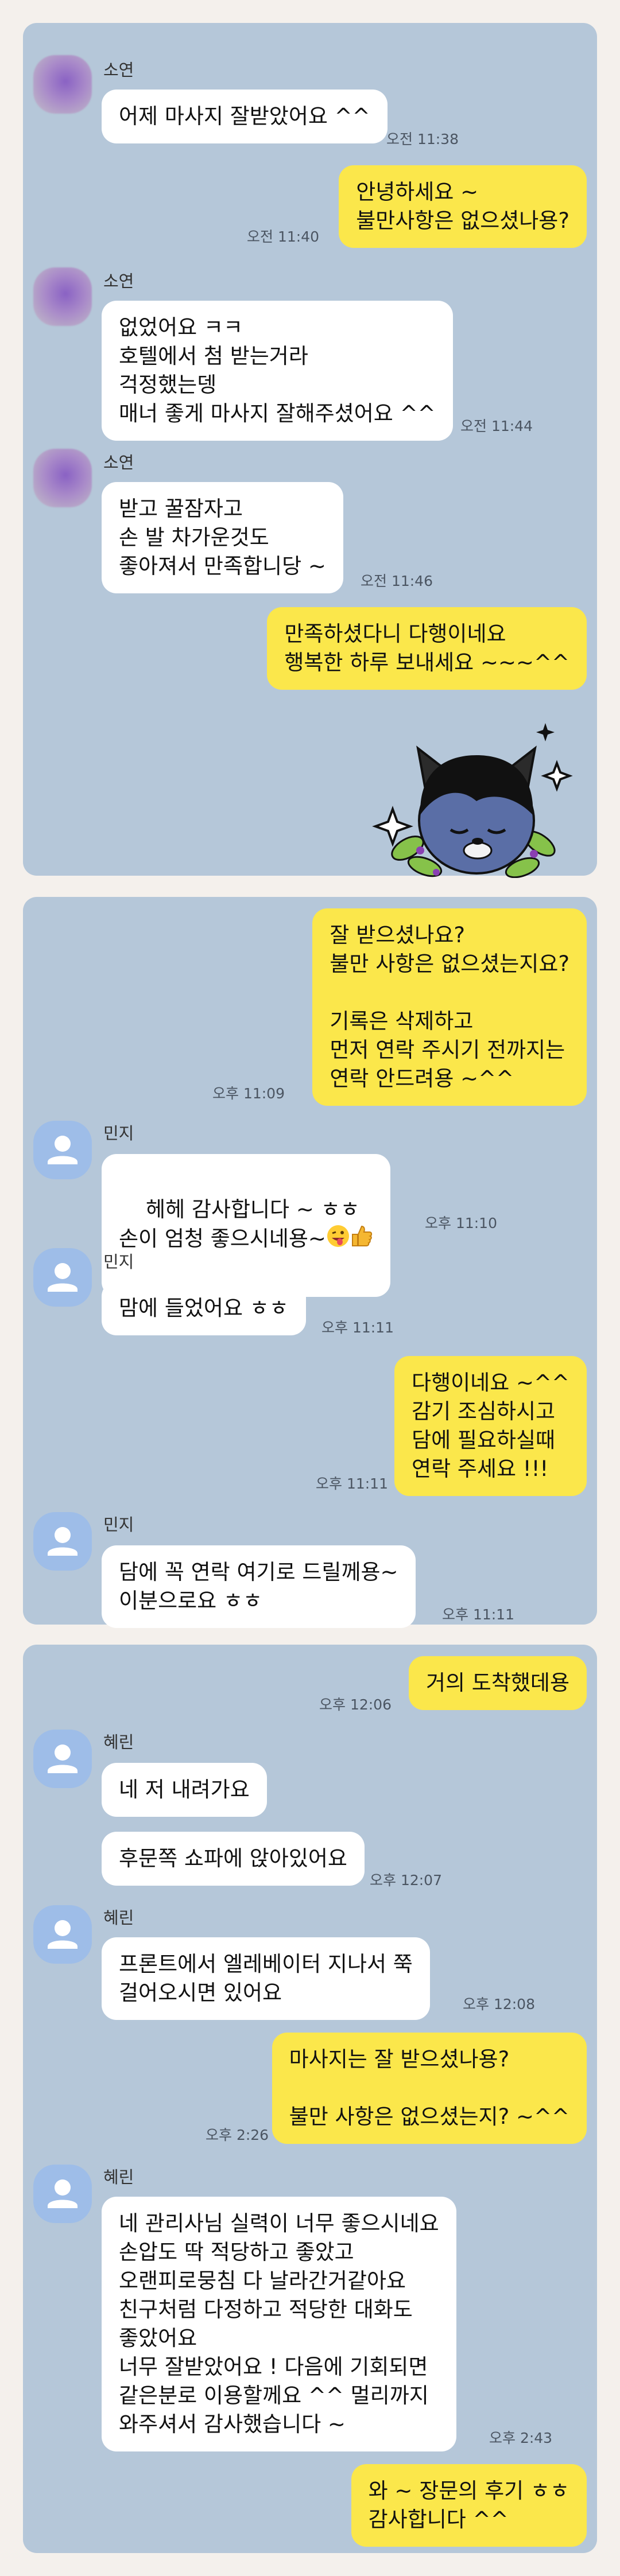 The image size is (620, 2576). I want to click on outgoing-message: 안녕하세요 ~ 불만사항은 없으셨나용?, so click(463, 206).